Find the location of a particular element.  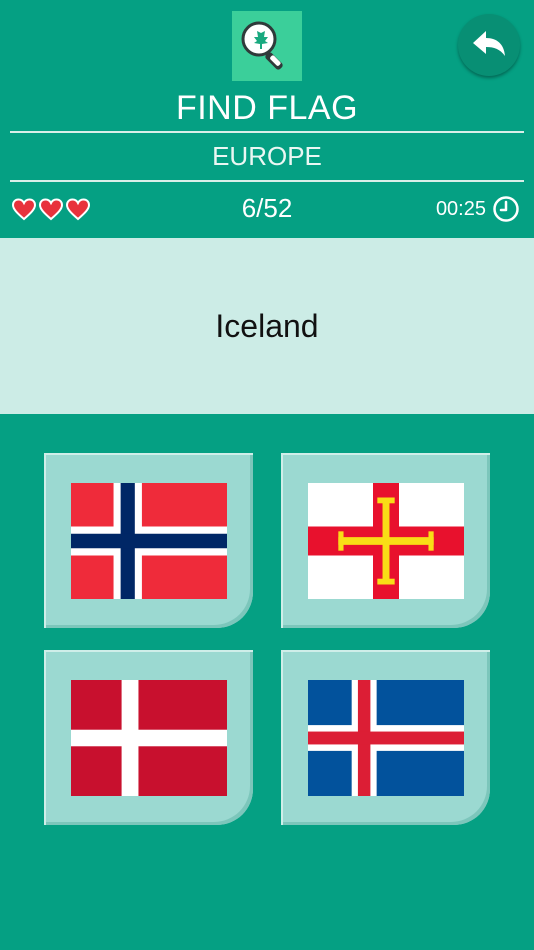

norway-flag-icon is located at coordinates (149, 541).